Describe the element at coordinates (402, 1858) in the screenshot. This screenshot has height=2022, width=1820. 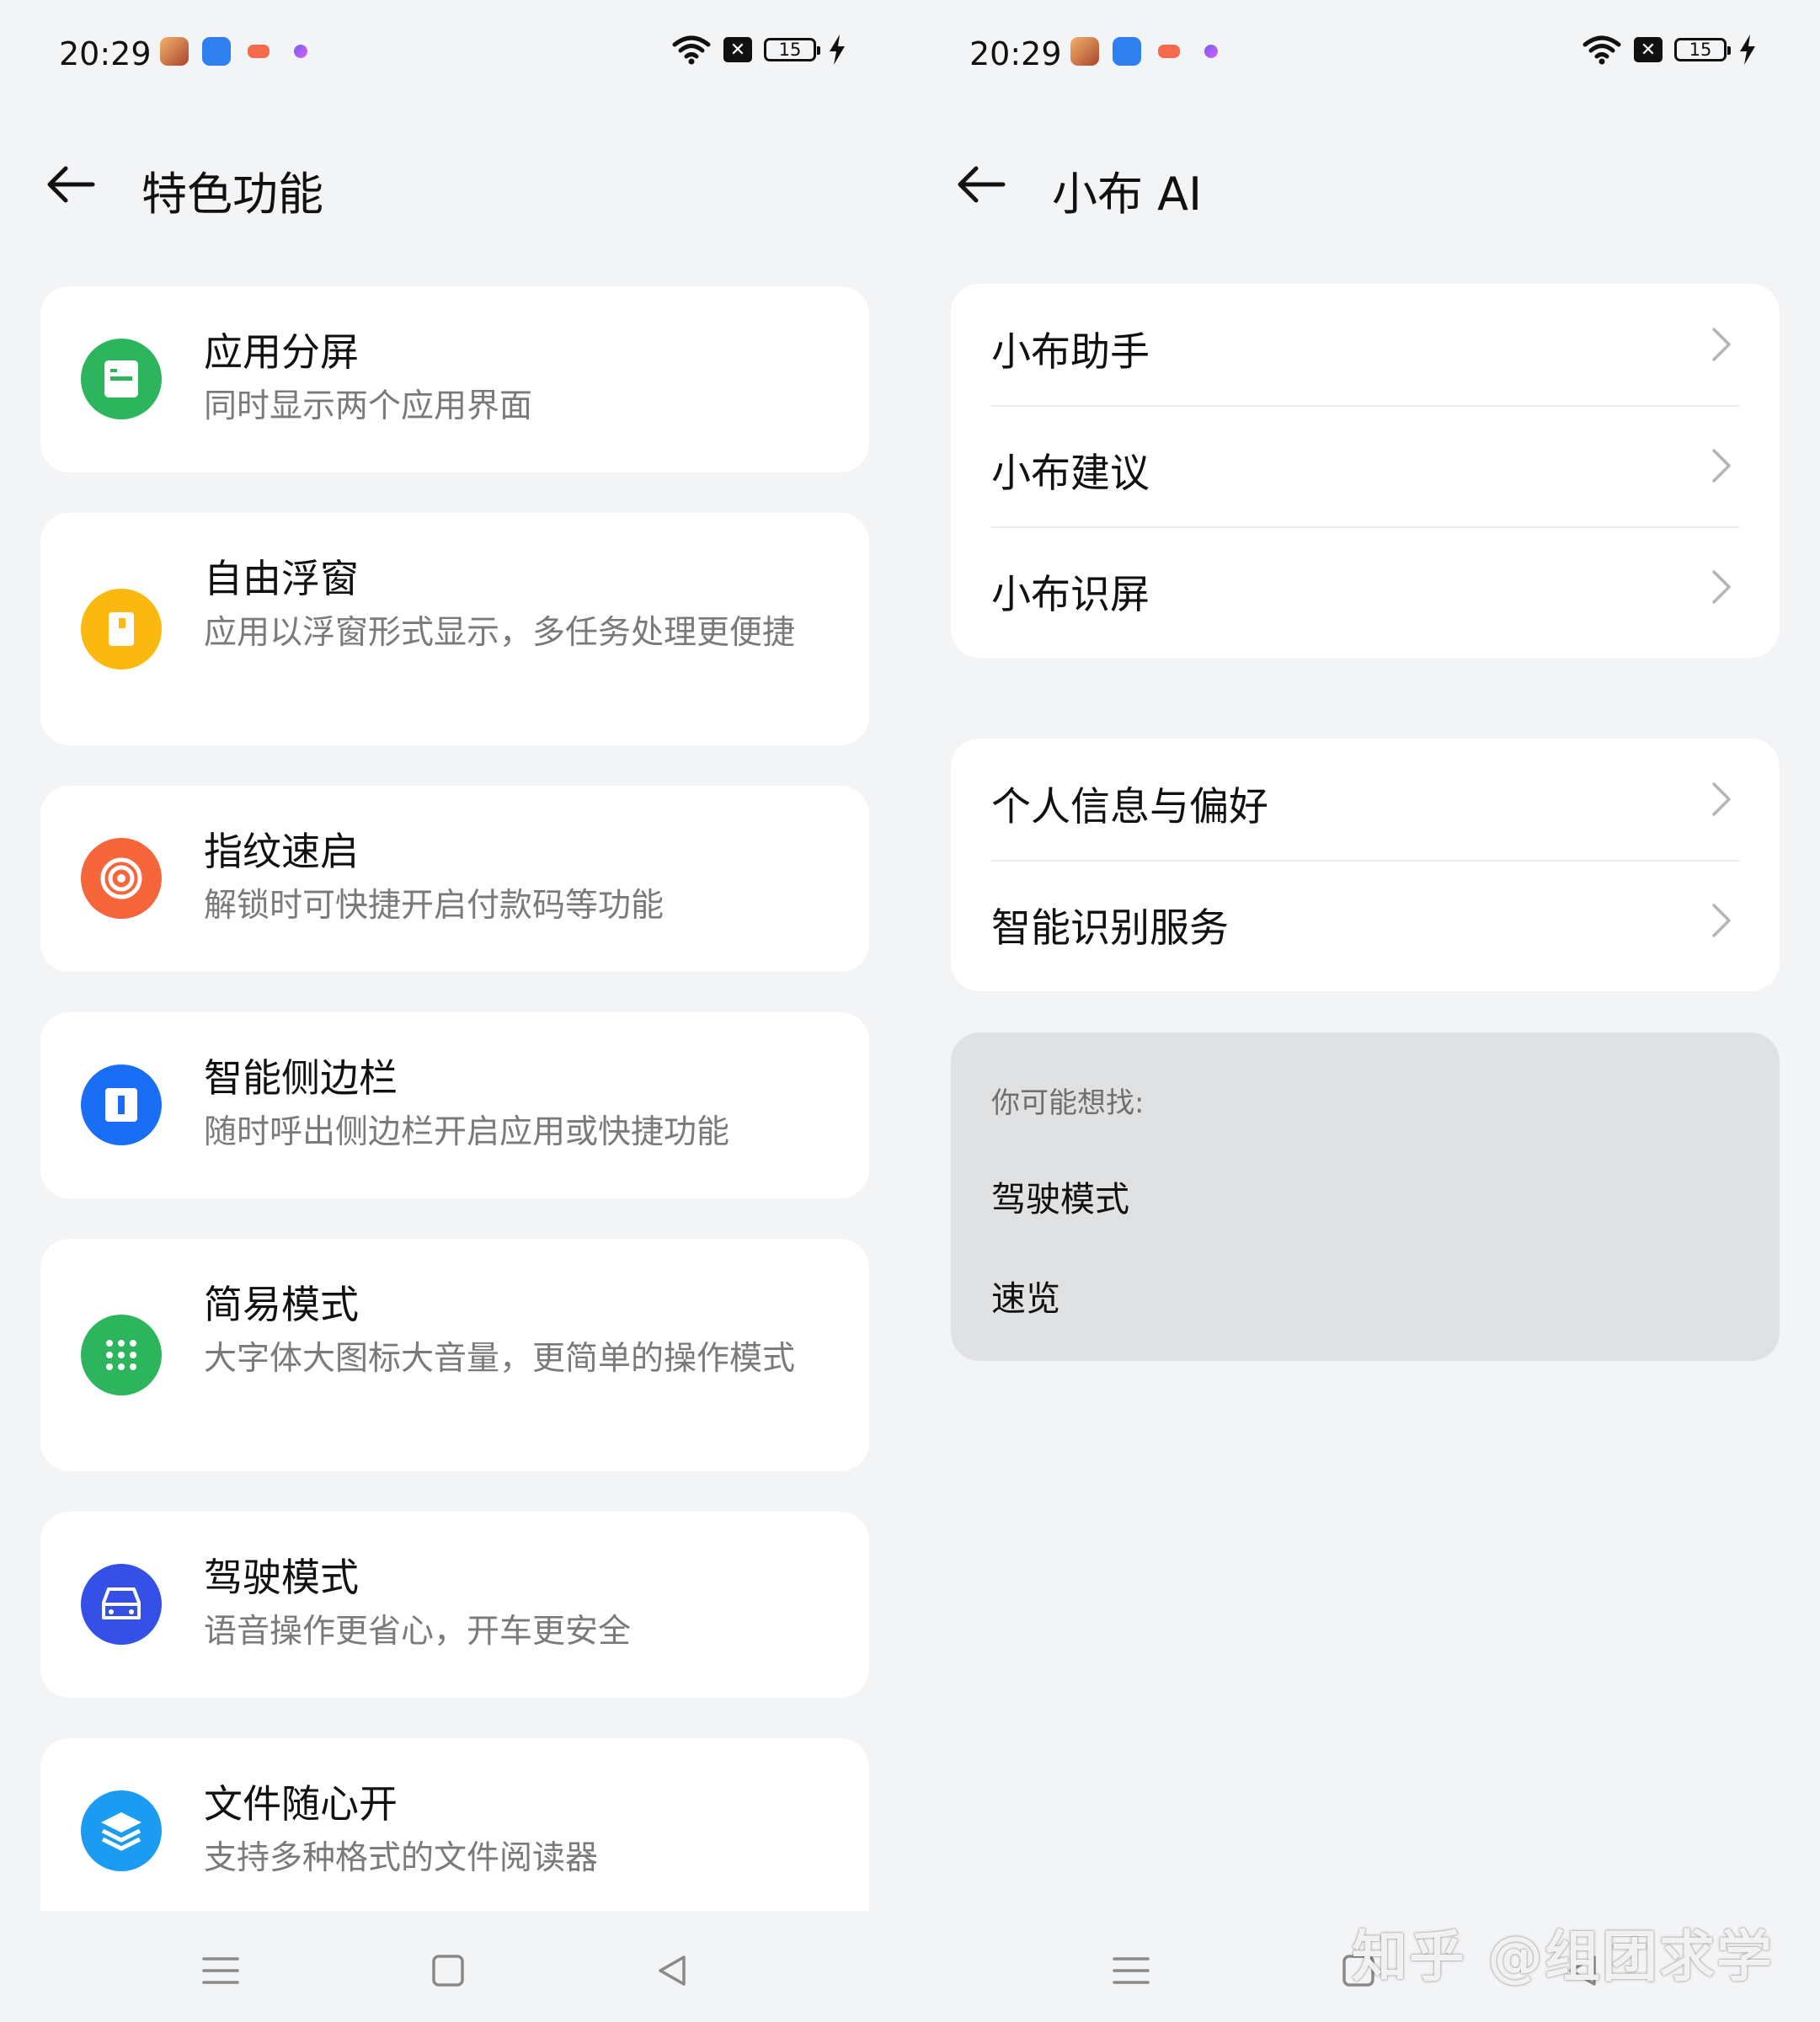
I see `feature-desc: 支持多种格式的文件阅读器` at that location.